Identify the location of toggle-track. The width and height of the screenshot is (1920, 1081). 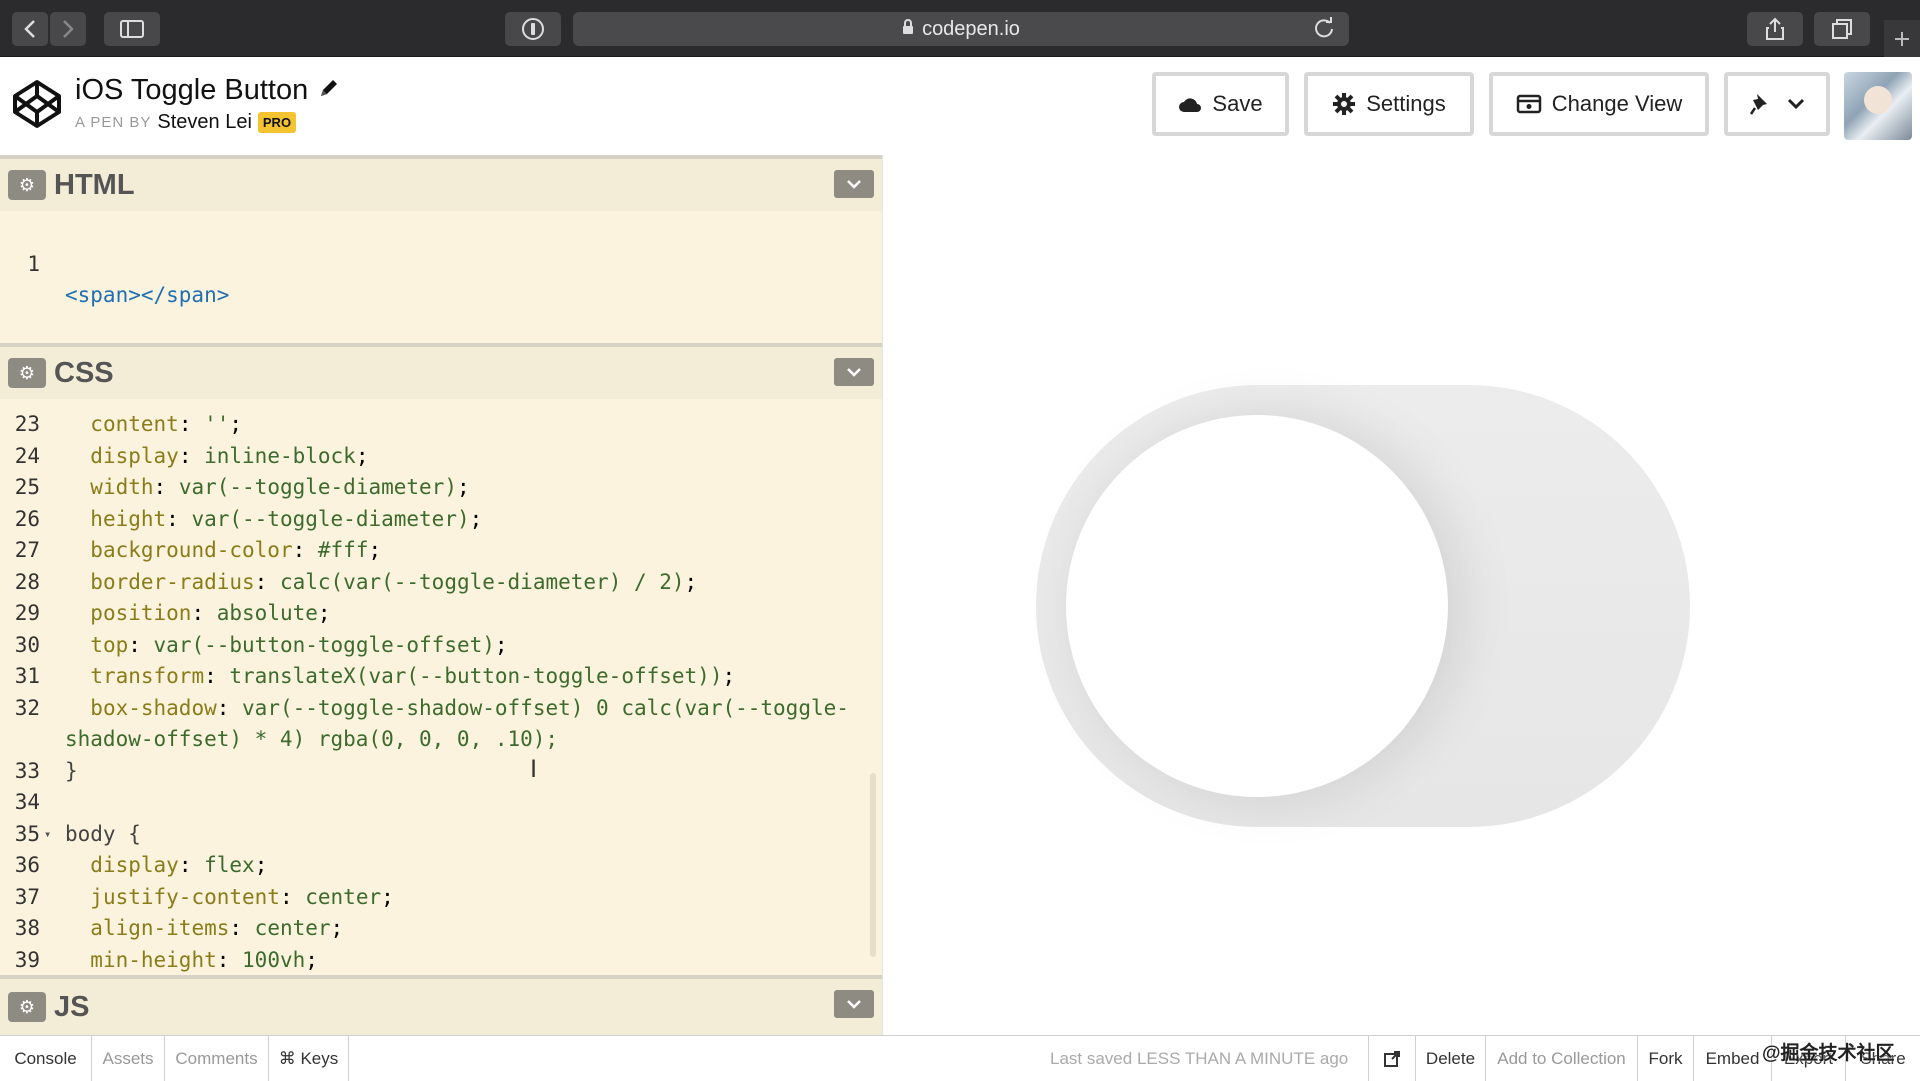
(1363, 606).